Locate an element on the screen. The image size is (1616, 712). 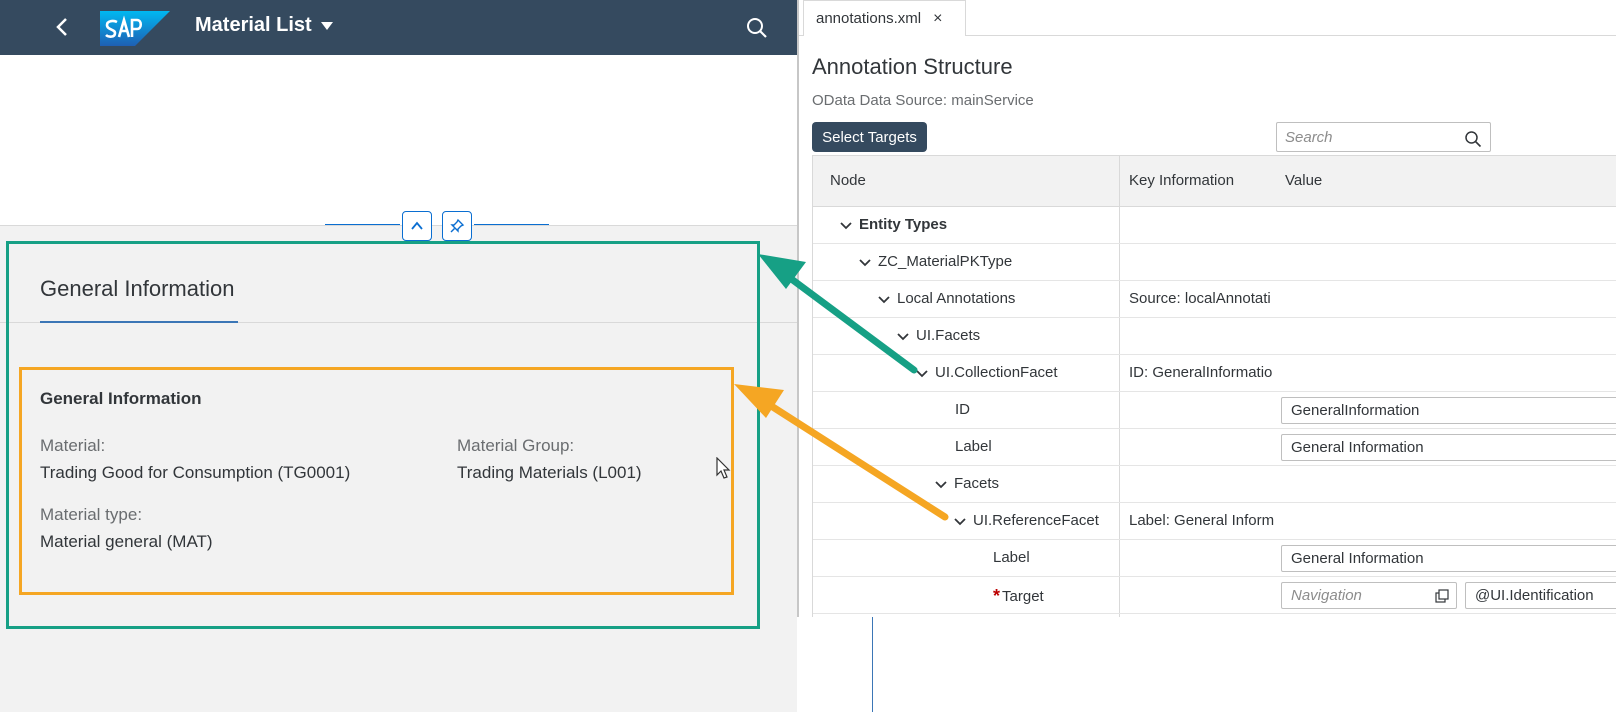
field-value-material: Trading Good for Consumption (TG0001) is located at coordinates (195, 472).